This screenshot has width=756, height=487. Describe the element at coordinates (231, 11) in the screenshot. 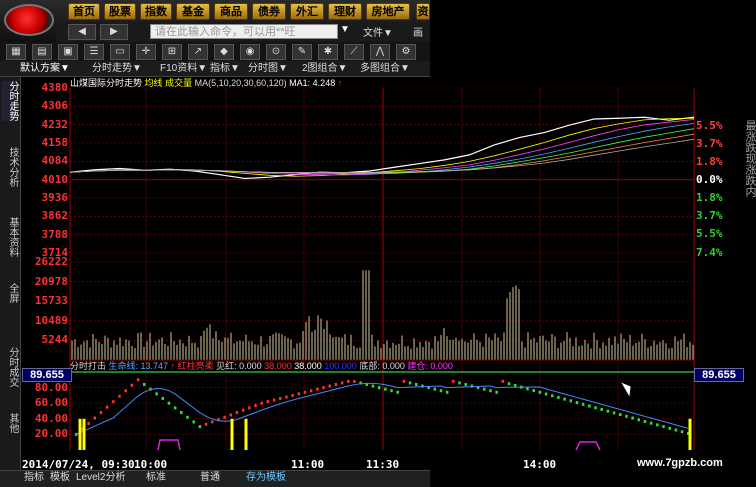

I see `nav-tab-4: 商品` at that location.